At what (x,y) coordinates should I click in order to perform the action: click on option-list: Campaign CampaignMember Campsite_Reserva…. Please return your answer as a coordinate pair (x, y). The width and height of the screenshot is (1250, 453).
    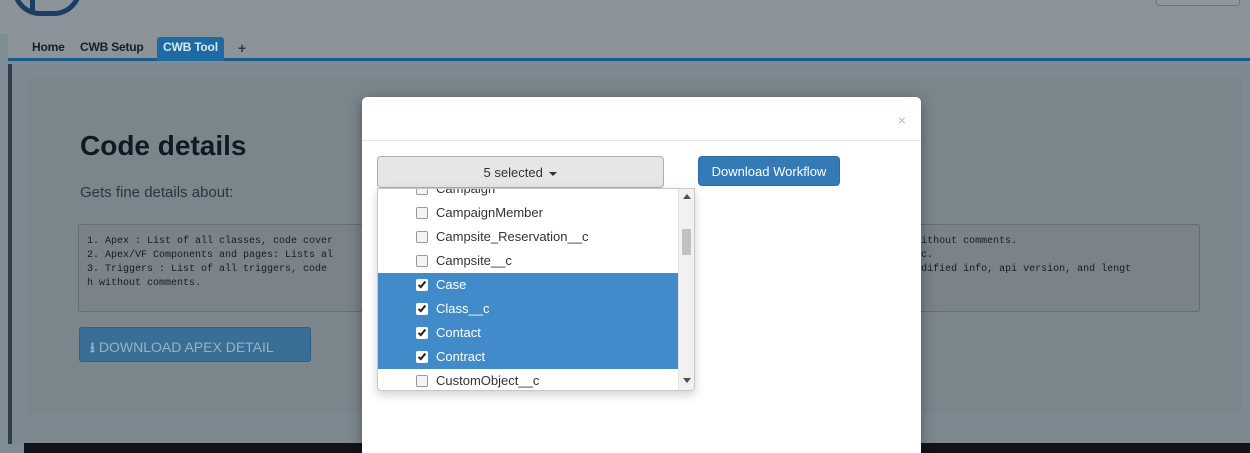
    Looking at the image, I should click on (528, 289).